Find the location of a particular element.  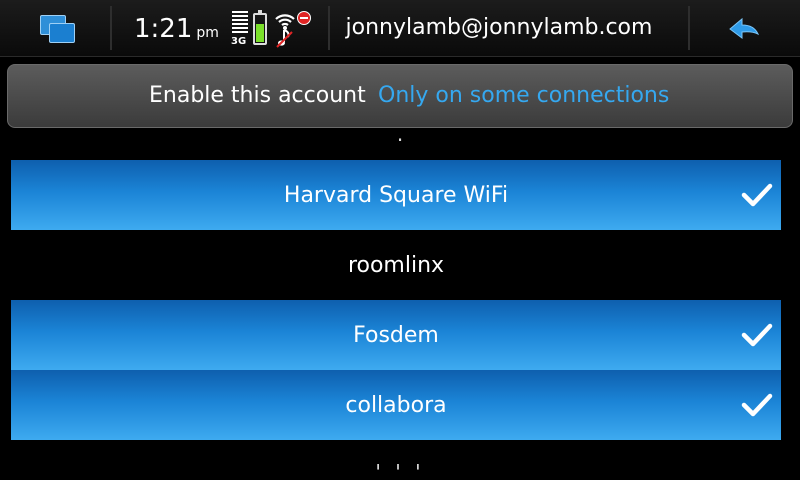

status-bar: 1:21 pm 3G jonnylamb@jonnylamb.com is located at coordinates (400, 28).